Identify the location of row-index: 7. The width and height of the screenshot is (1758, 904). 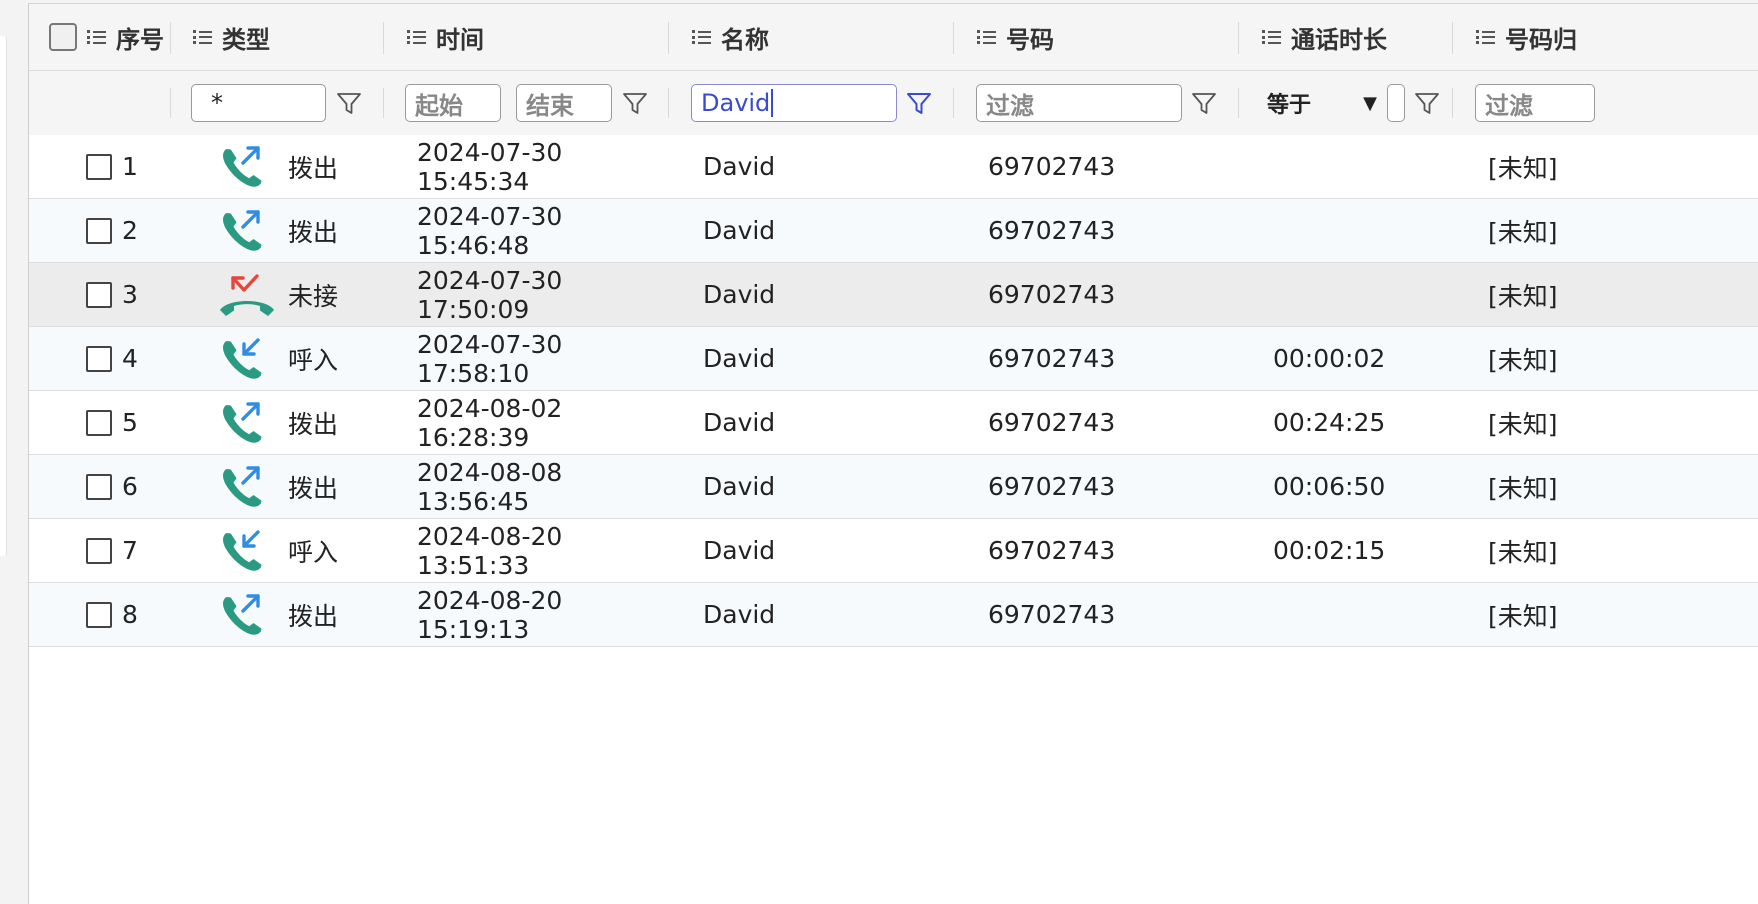
(130, 550).